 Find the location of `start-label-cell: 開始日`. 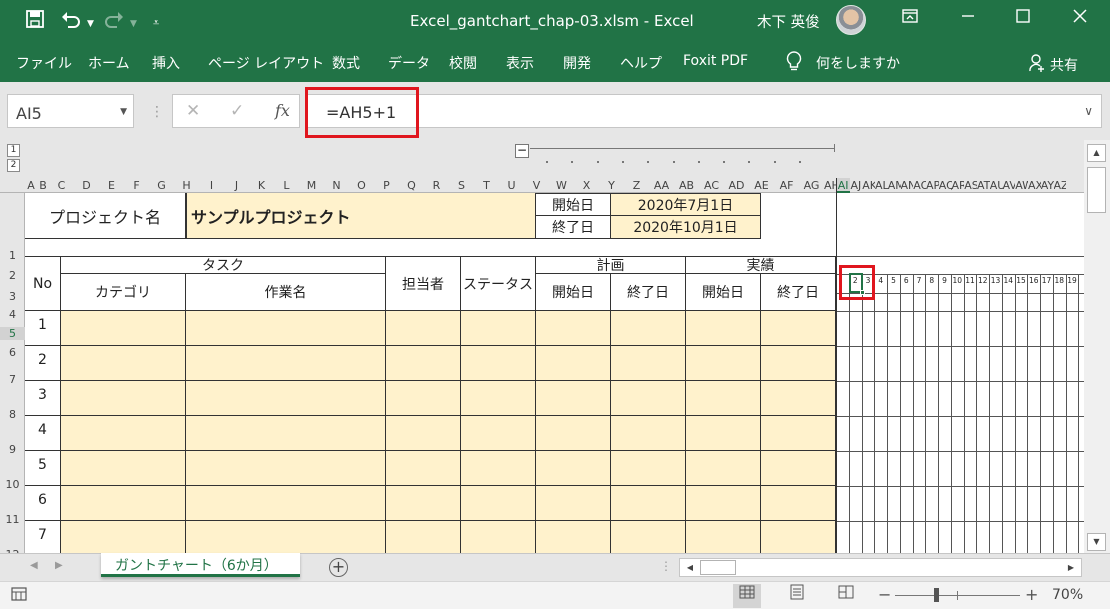

start-label-cell: 開始日 is located at coordinates (573, 204).